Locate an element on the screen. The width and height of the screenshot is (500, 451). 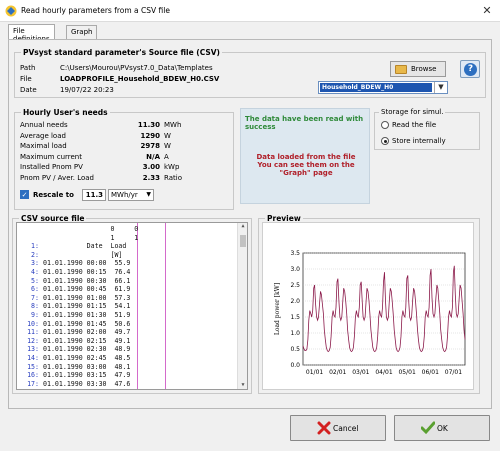
browse-button: Browse is located at coordinates (418, 69).